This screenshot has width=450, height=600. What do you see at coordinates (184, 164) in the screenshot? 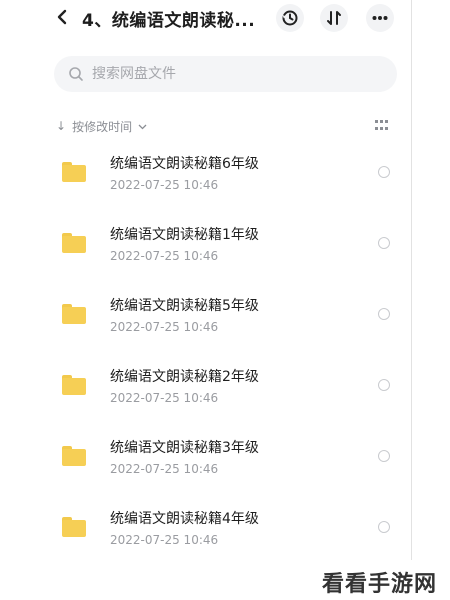
I see `file-name: 统编语文朗读秘籍6年级` at bounding box center [184, 164].